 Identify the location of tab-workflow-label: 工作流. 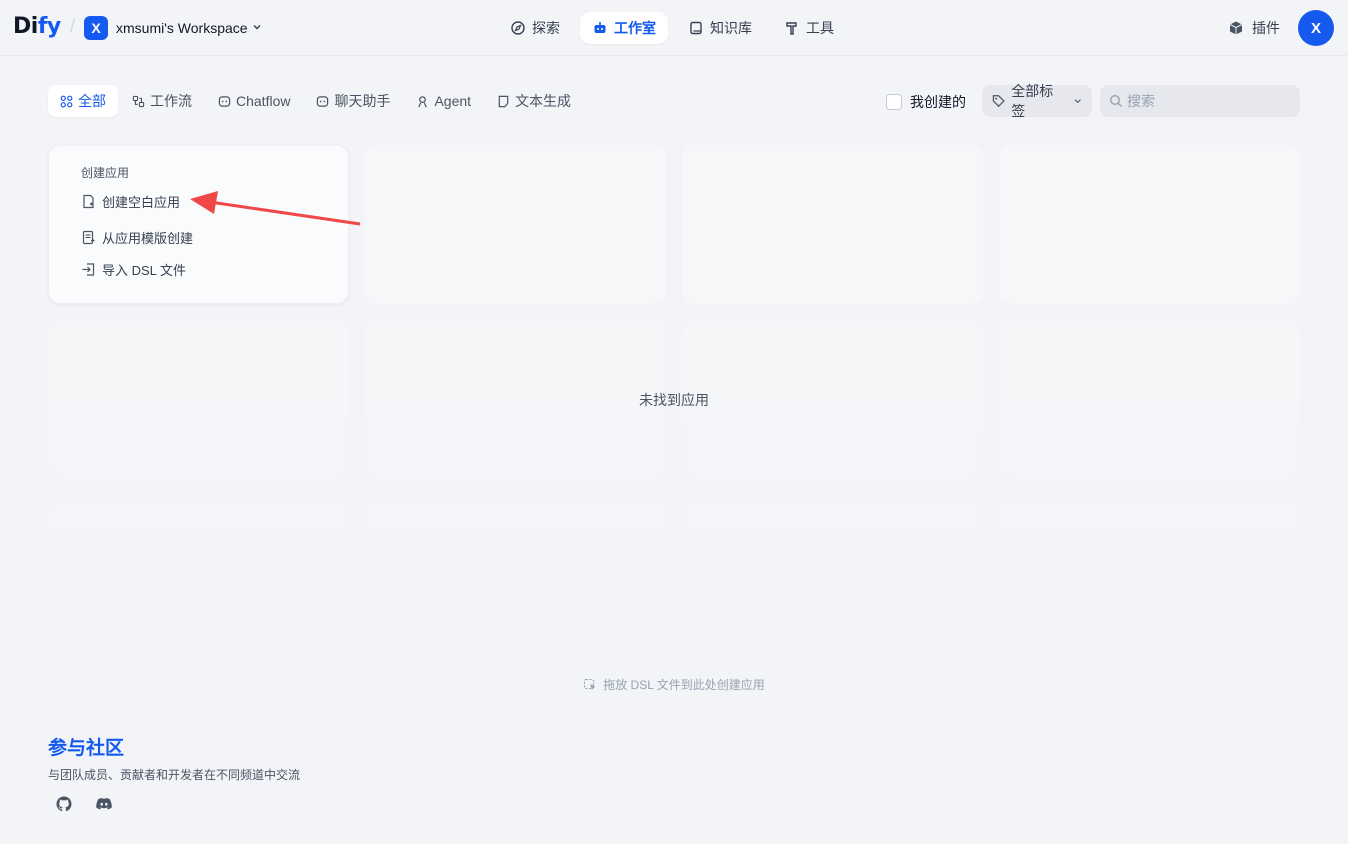
(171, 101).